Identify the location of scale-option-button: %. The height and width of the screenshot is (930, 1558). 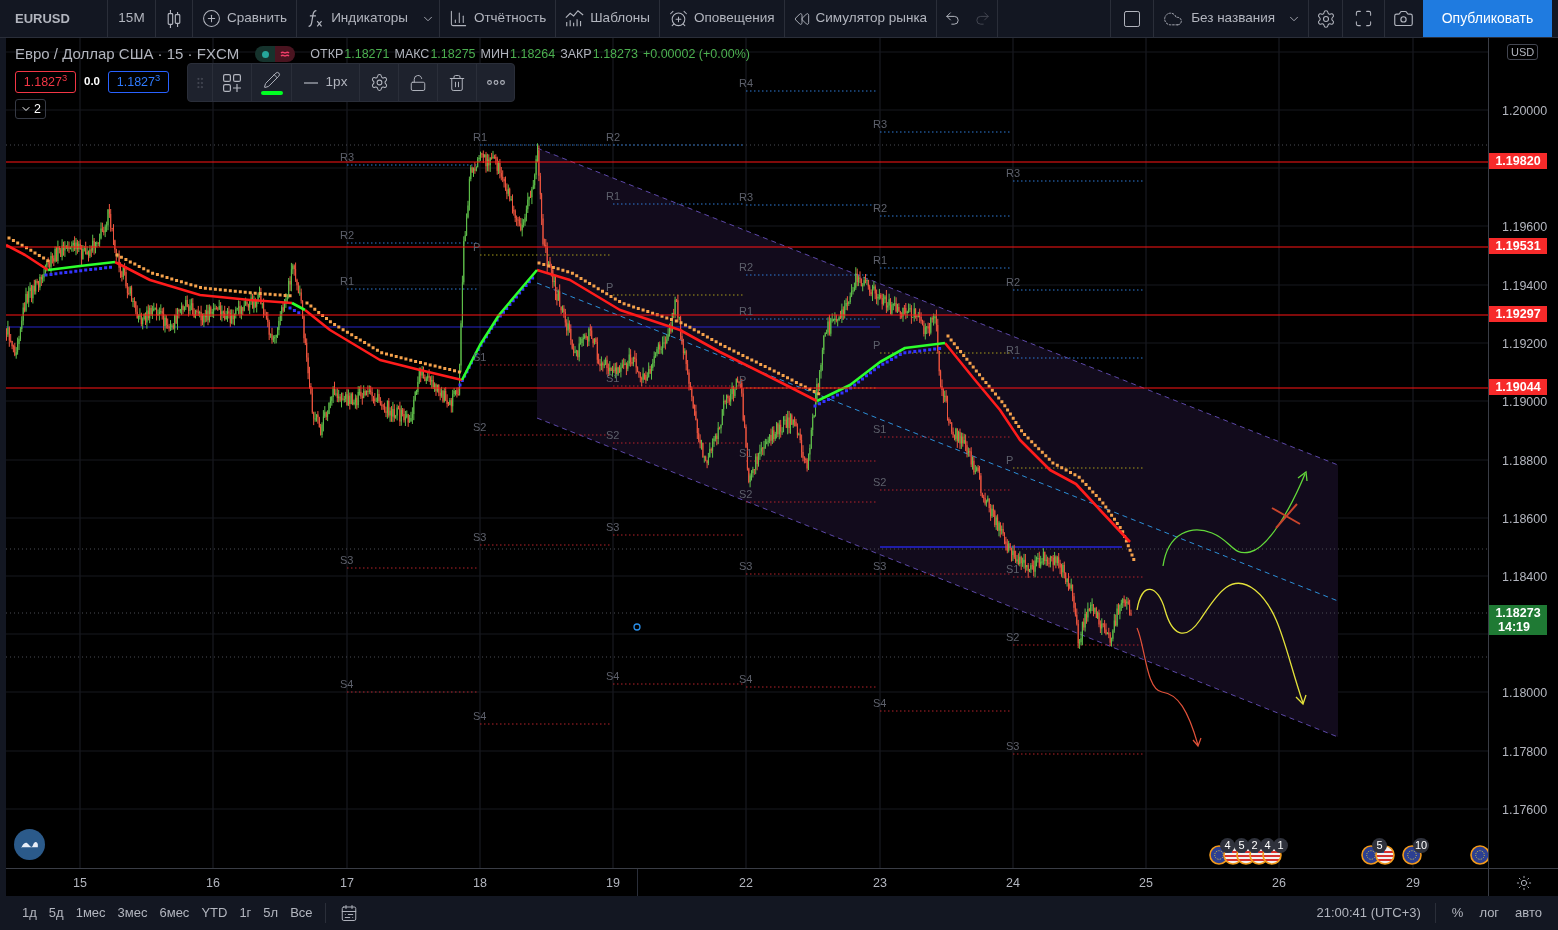
(1457, 913).